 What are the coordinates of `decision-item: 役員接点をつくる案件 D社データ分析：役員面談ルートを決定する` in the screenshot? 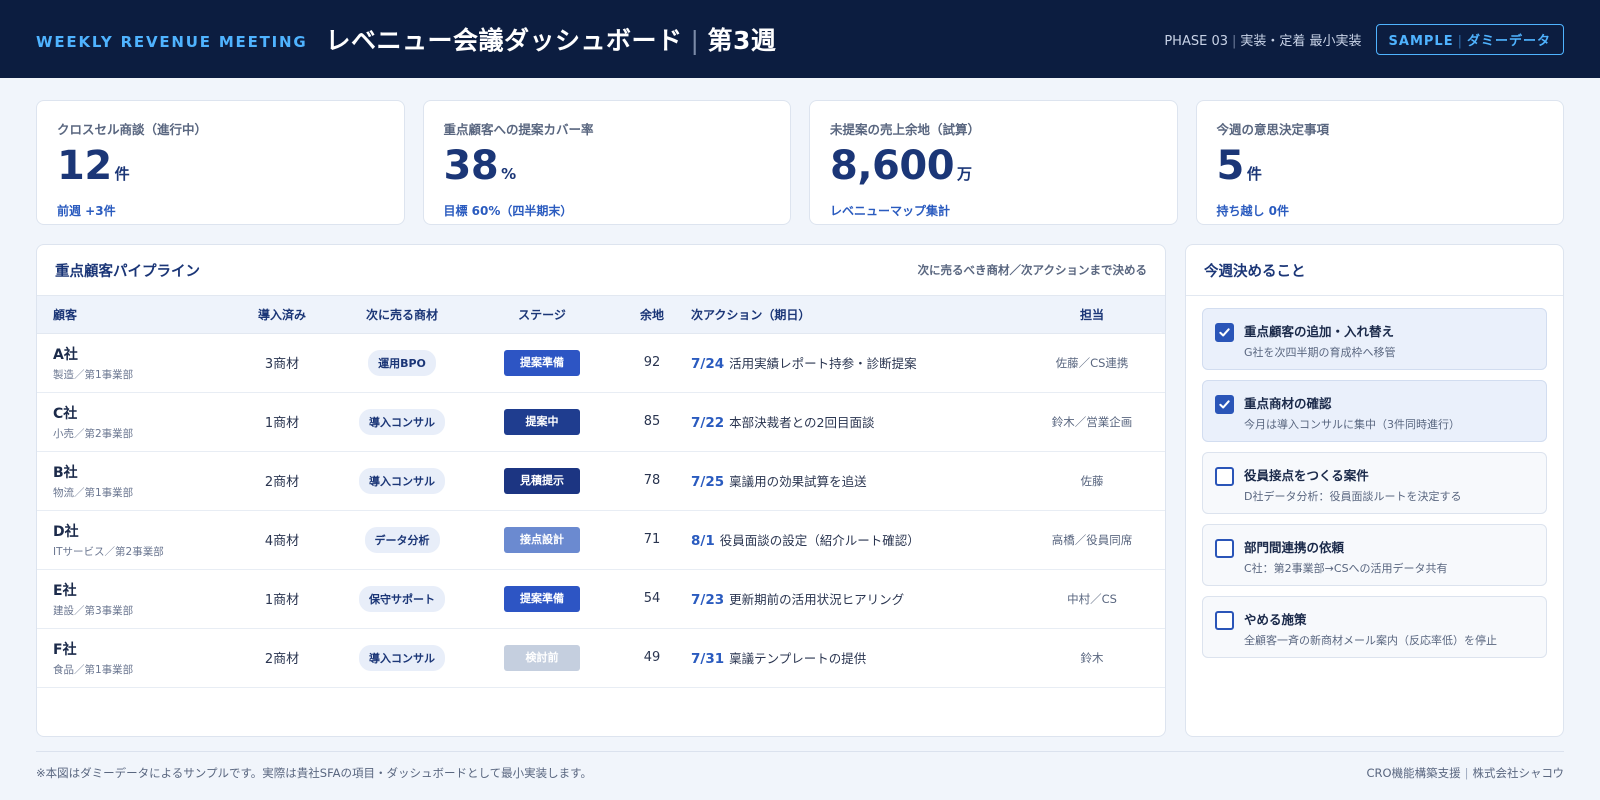 It's located at (1374, 483).